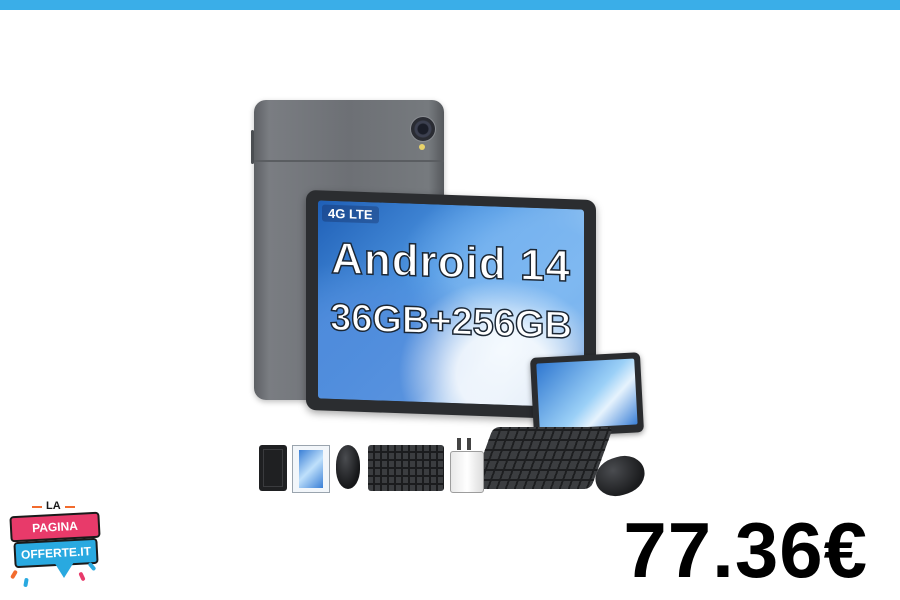 The width and height of the screenshot is (900, 600). Describe the element at coordinates (450, 322) in the screenshot. I see `screen-subtitle: 36GB+256GB` at that location.